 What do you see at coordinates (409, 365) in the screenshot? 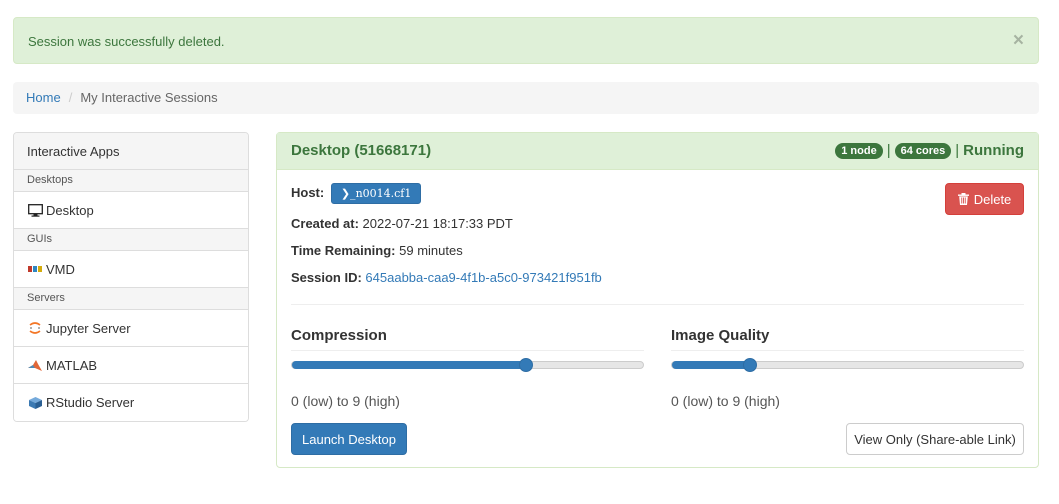
I see `compression-slider-fill` at bounding box center [409, 365].